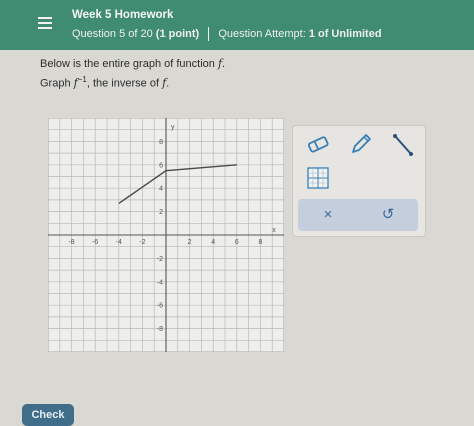 The image size is (474, 426). Describe the element at coordinates (403, 145) in the screenshot. I see `line-segment-icon` at that location.